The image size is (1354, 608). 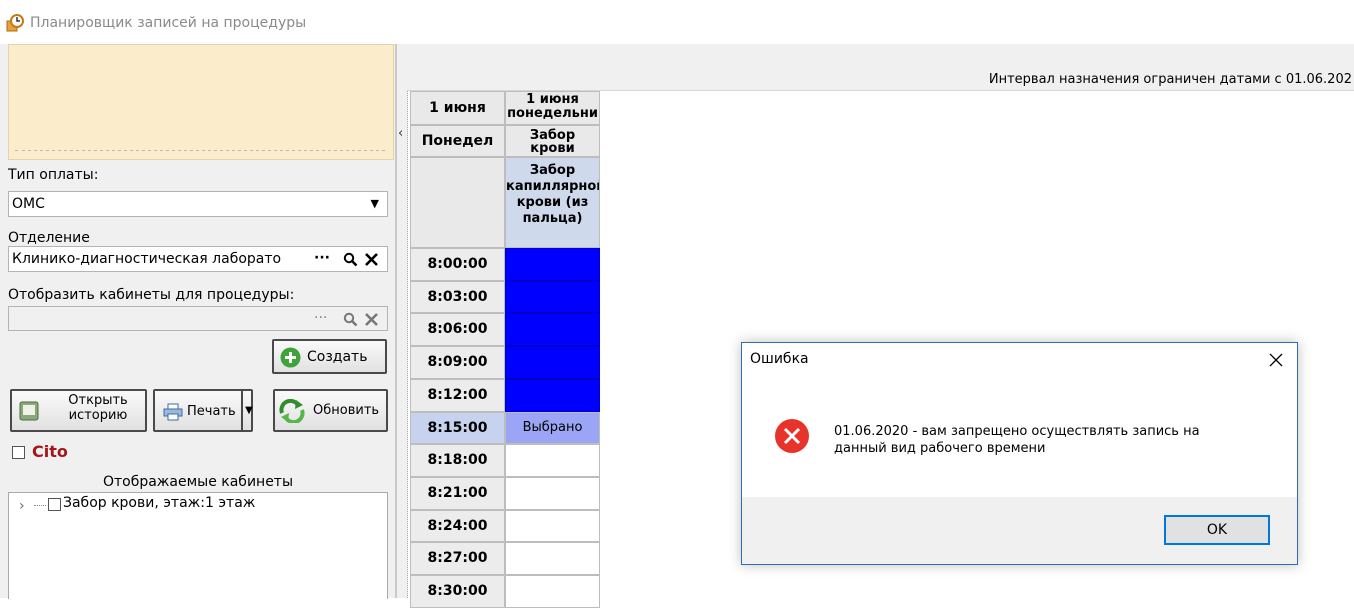 I want to click on open-history-label: Открыть историю, so click(x=98, y=408).